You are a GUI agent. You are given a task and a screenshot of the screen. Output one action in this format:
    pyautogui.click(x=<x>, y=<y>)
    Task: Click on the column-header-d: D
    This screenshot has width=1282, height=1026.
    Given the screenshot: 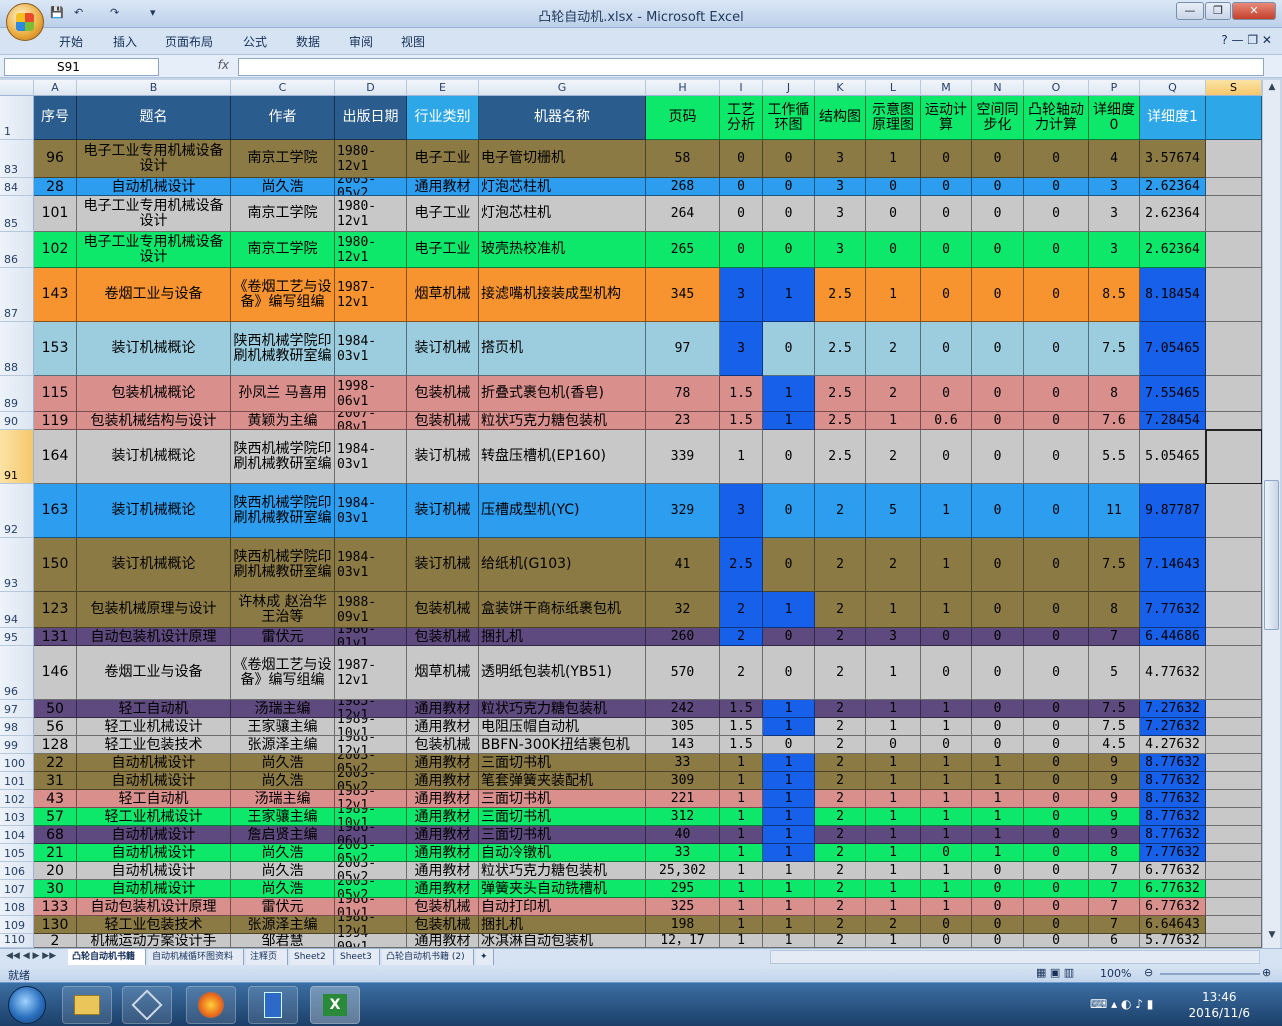 What is the action you would take?
    pyautogui.click(x=371, y=88)
    